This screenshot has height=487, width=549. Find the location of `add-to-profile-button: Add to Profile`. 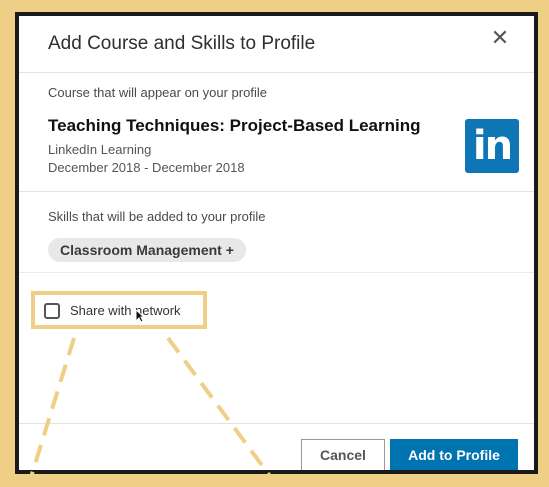

add-to-profile-button: Add to Profile is located at coordinates (454, 454).